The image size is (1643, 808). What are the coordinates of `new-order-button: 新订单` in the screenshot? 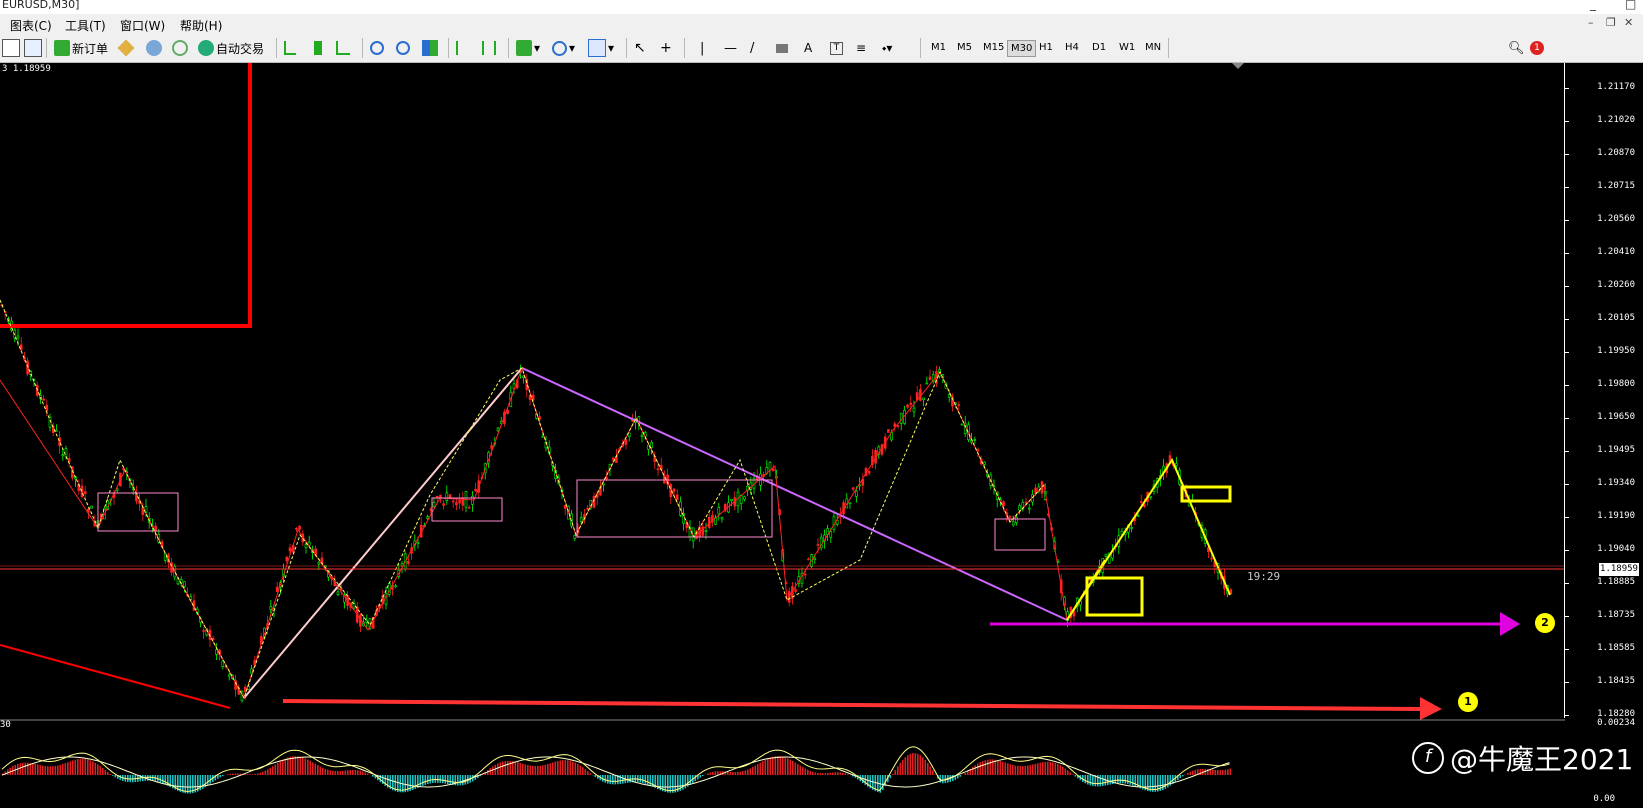 It's located at (81, 48).